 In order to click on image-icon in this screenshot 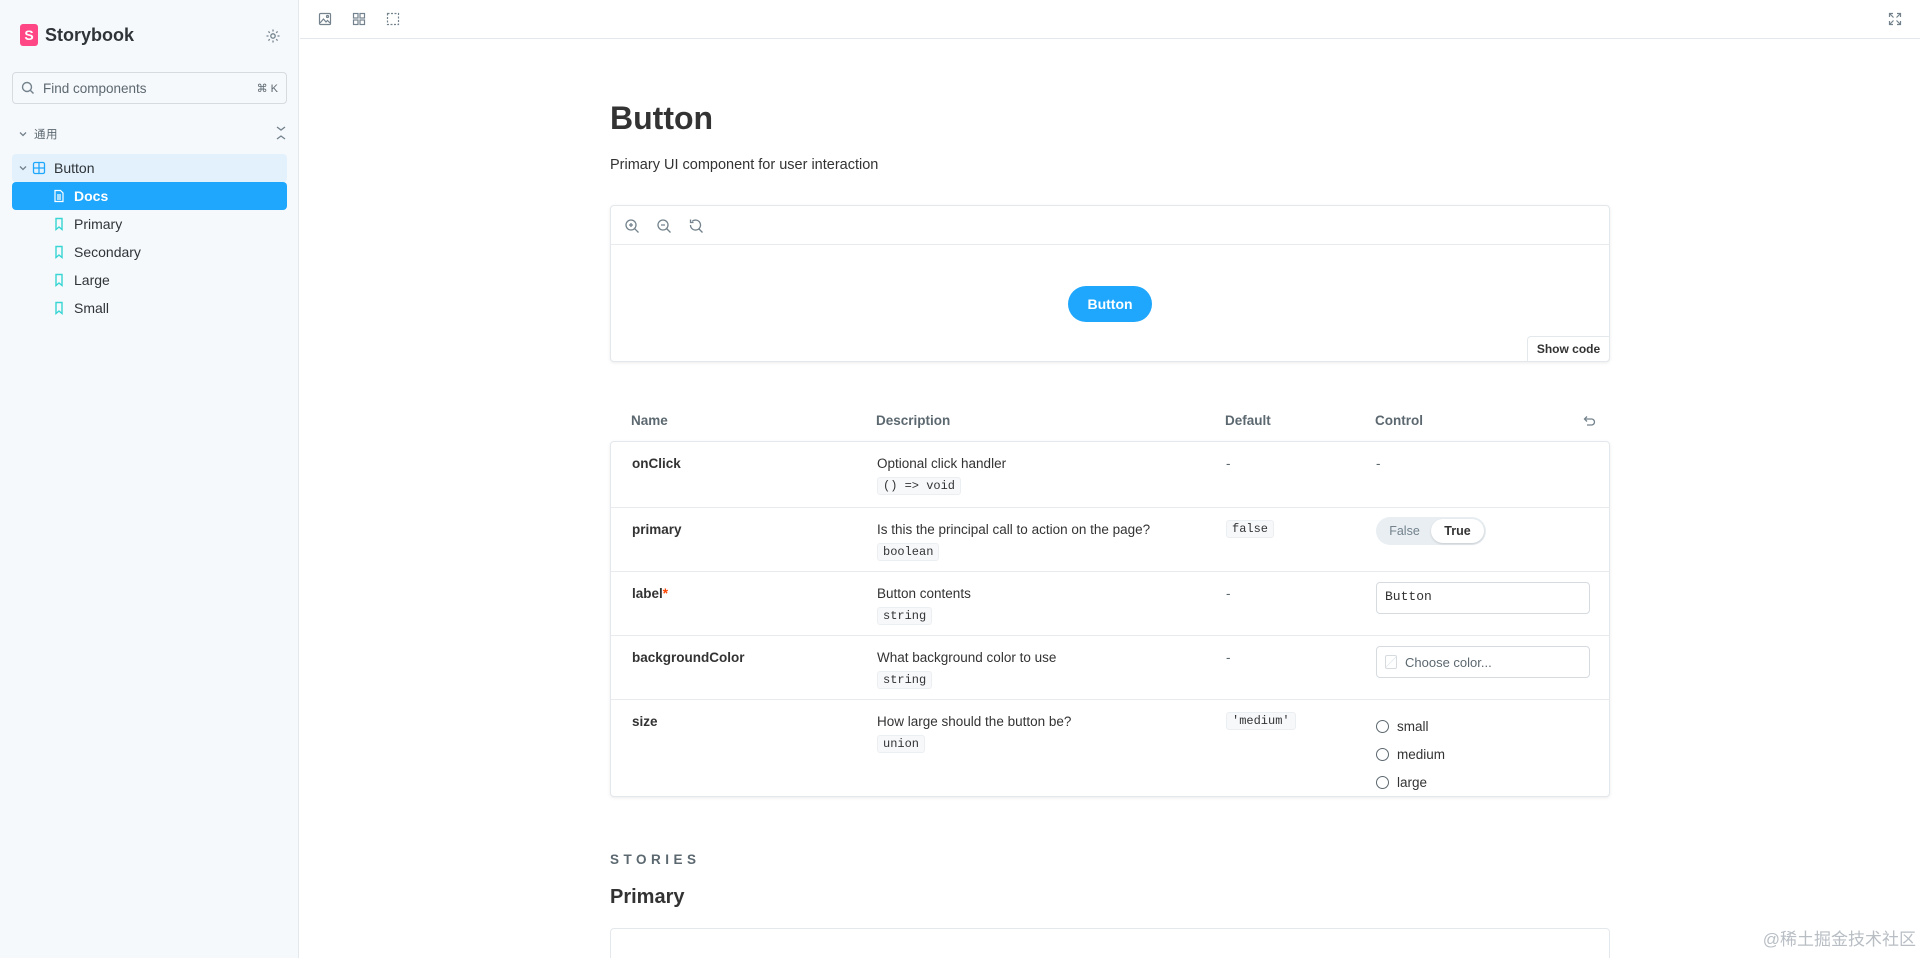, I will do `click(325, 19)`.